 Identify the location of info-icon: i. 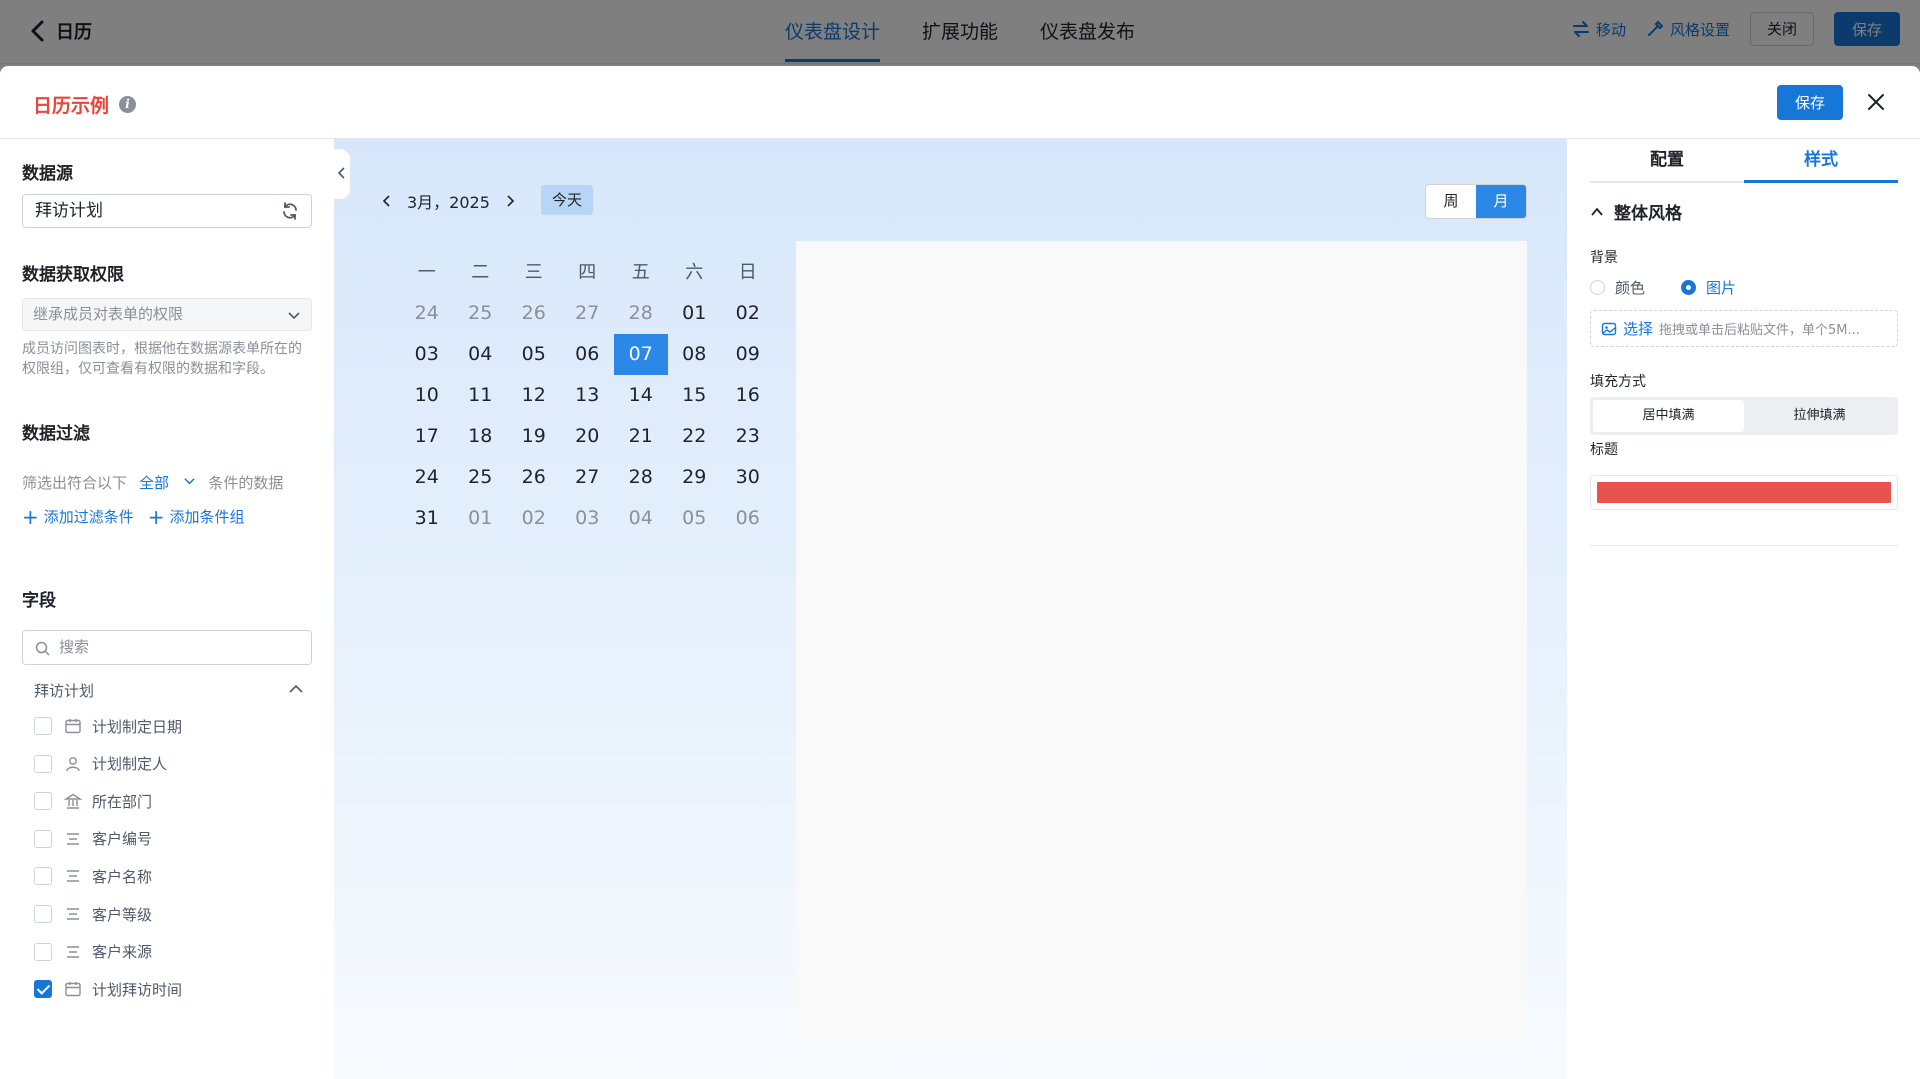
(128, 104).